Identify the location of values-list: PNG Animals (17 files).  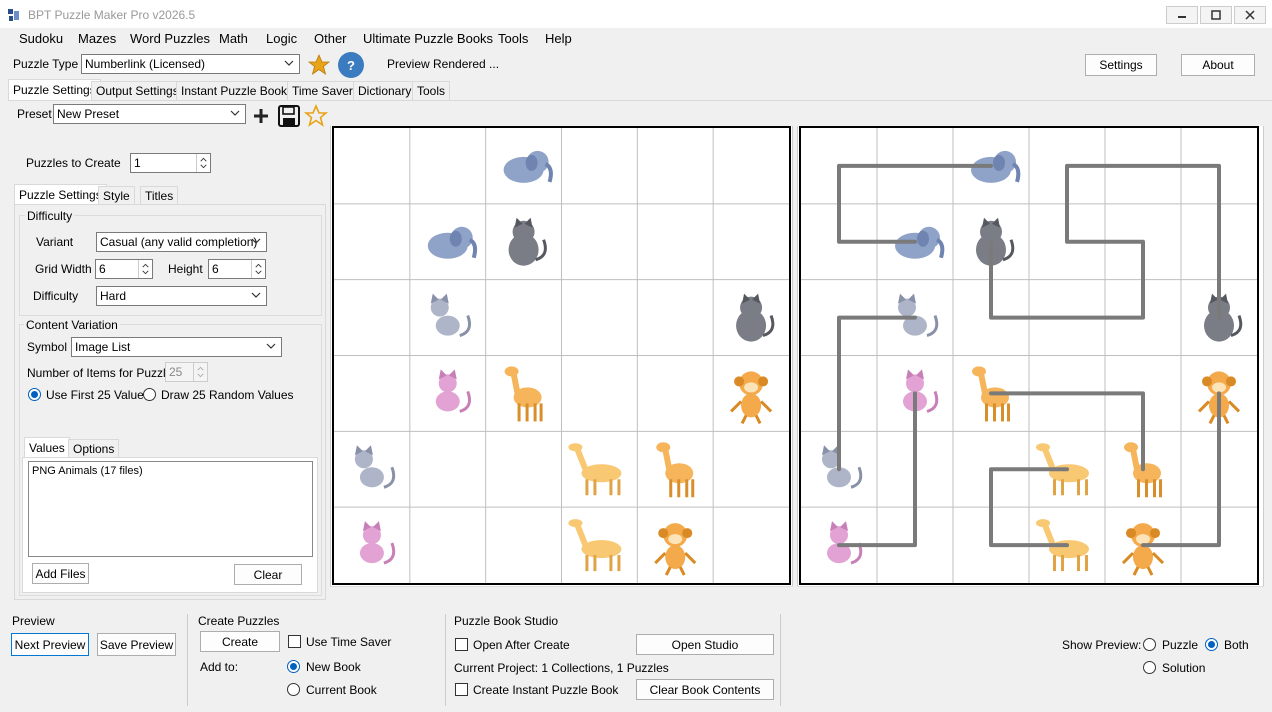
(170, 509).